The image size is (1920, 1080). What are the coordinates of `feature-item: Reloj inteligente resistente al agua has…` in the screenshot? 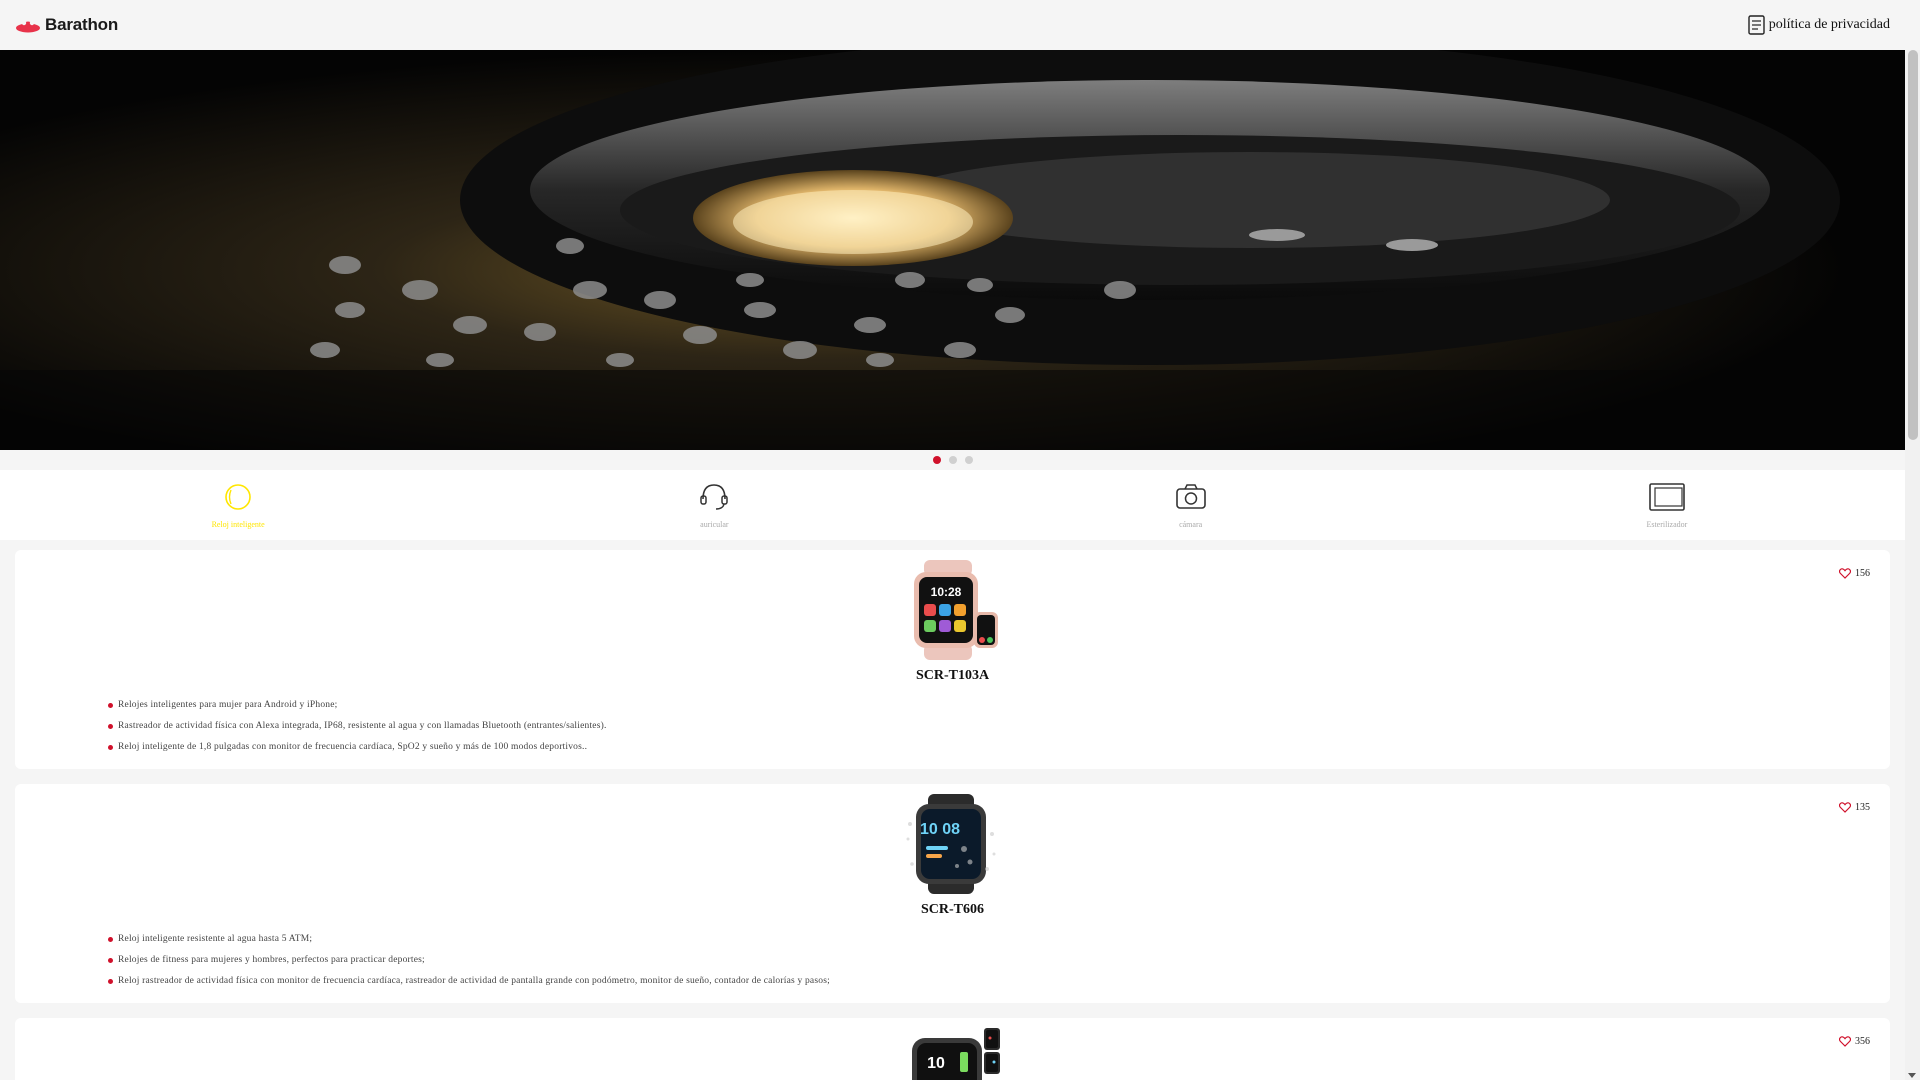 It's located at (469, 939).